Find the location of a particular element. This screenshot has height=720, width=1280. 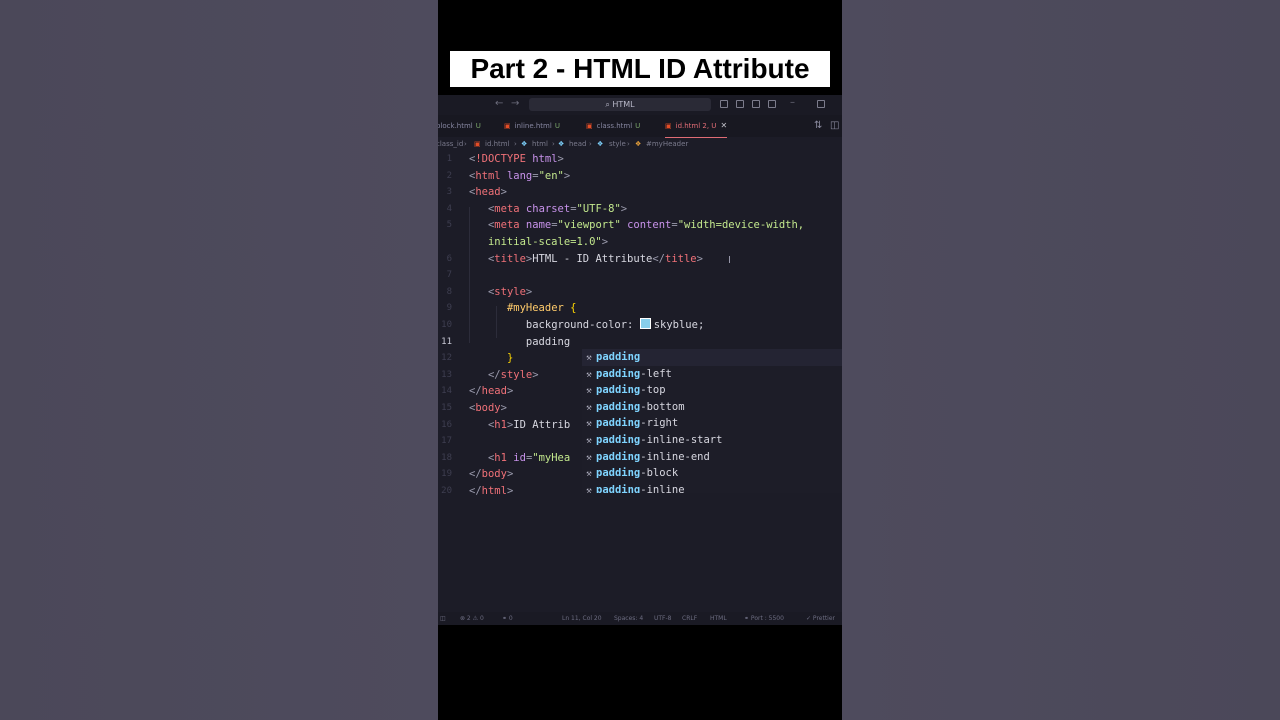

ports-count: ⚭ 0 is located at coordinates (507, 618).